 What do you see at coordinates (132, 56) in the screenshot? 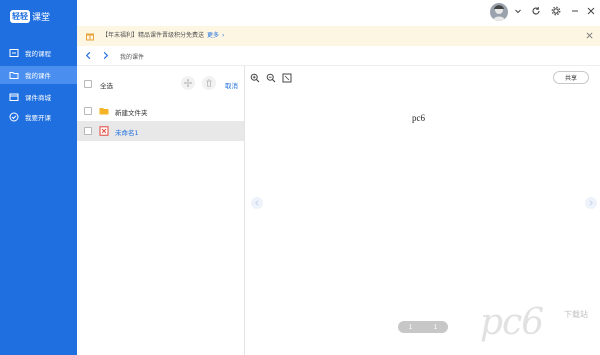
I see `breadcrumb-current: 我的课件` at bounding box center [132, 56].